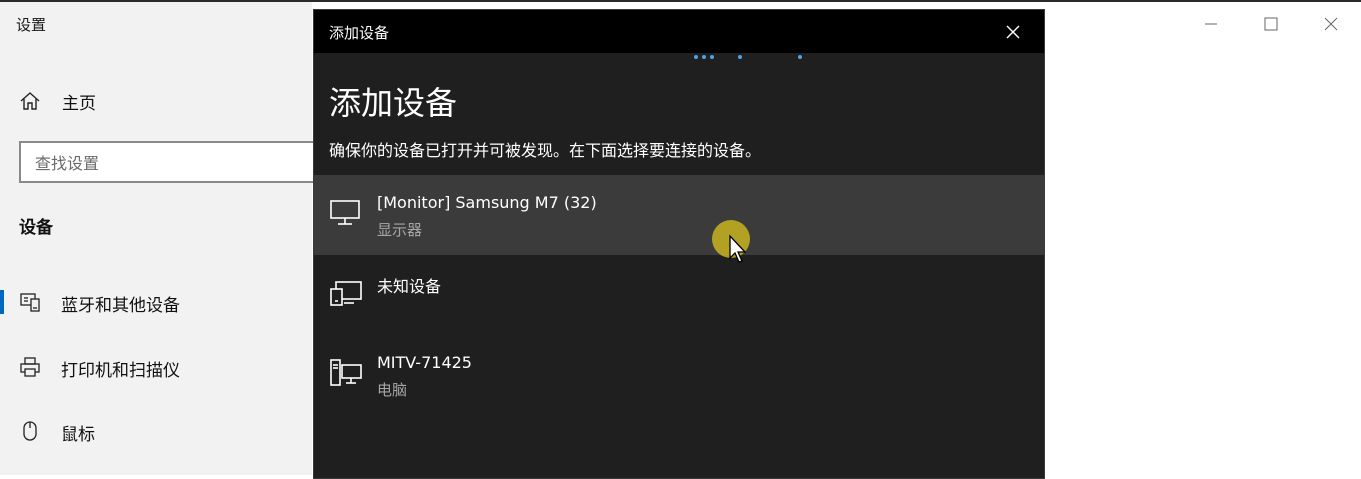 The image size is (1361, 479). What do you see at coordinates (409, 286) in the screenshot?
I see `device-name: 未知设备` at bounding box center [409, 286].